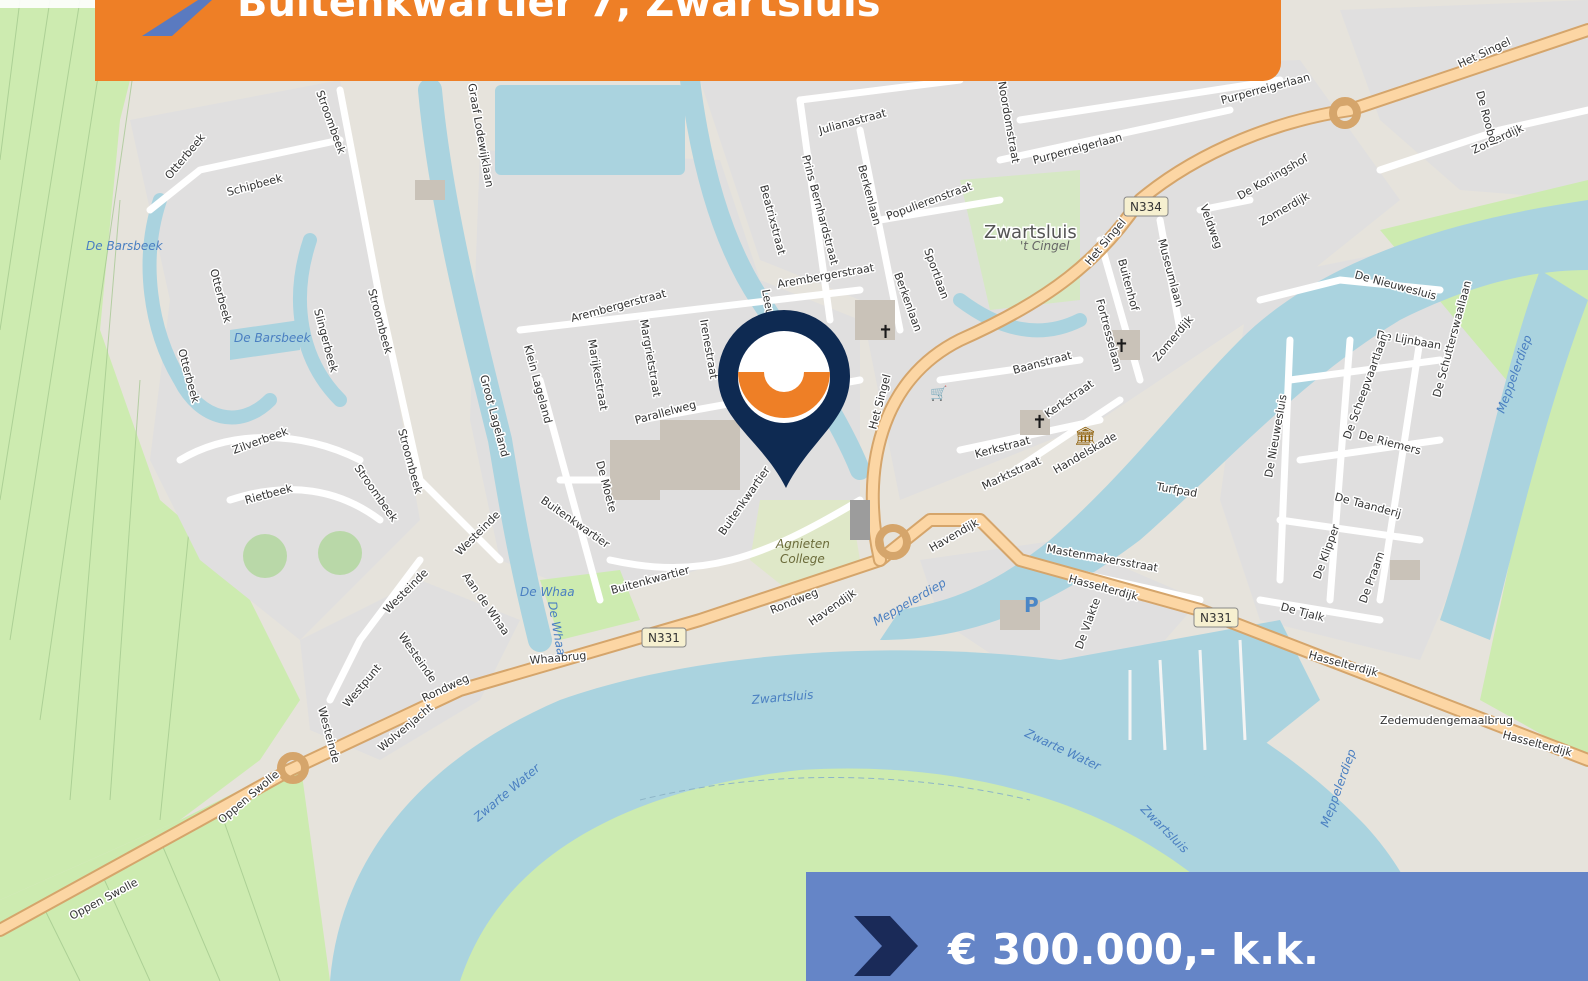  I want to click on road-shield-n331-east: N331, so click(1216, 617).